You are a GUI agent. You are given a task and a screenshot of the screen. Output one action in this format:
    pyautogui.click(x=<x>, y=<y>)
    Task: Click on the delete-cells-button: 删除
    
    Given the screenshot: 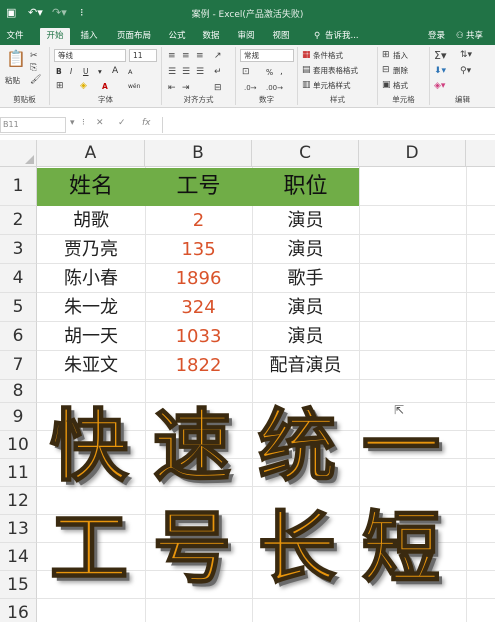 What is the action you would take?
    pyautogui.click(x=400, y=70)
    